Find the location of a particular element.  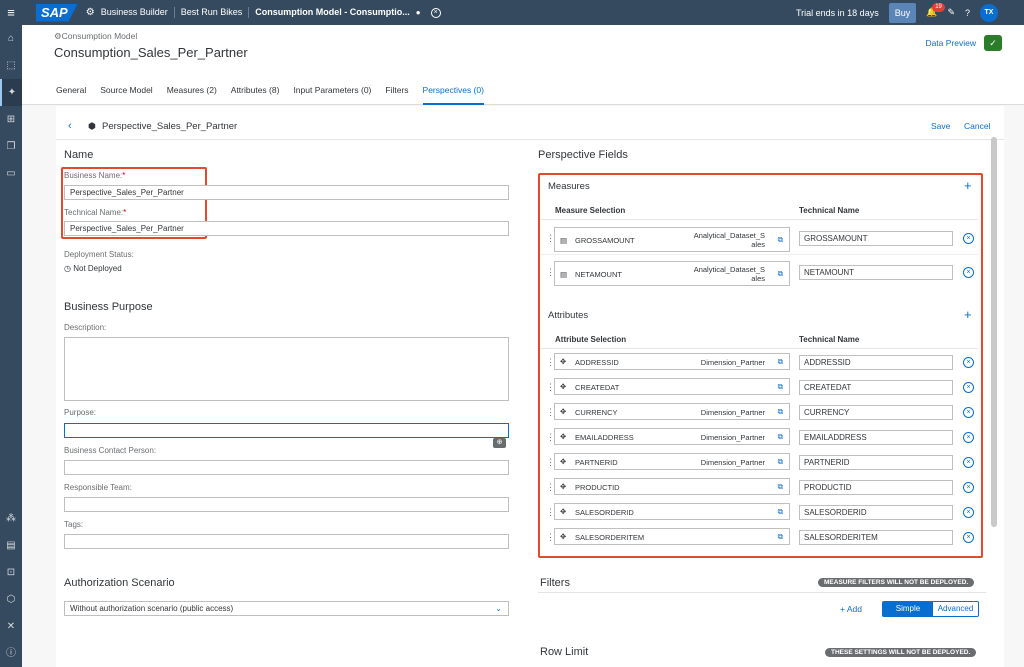

technical-name-field: ADDRESSID is located at coordinates (876, 362).